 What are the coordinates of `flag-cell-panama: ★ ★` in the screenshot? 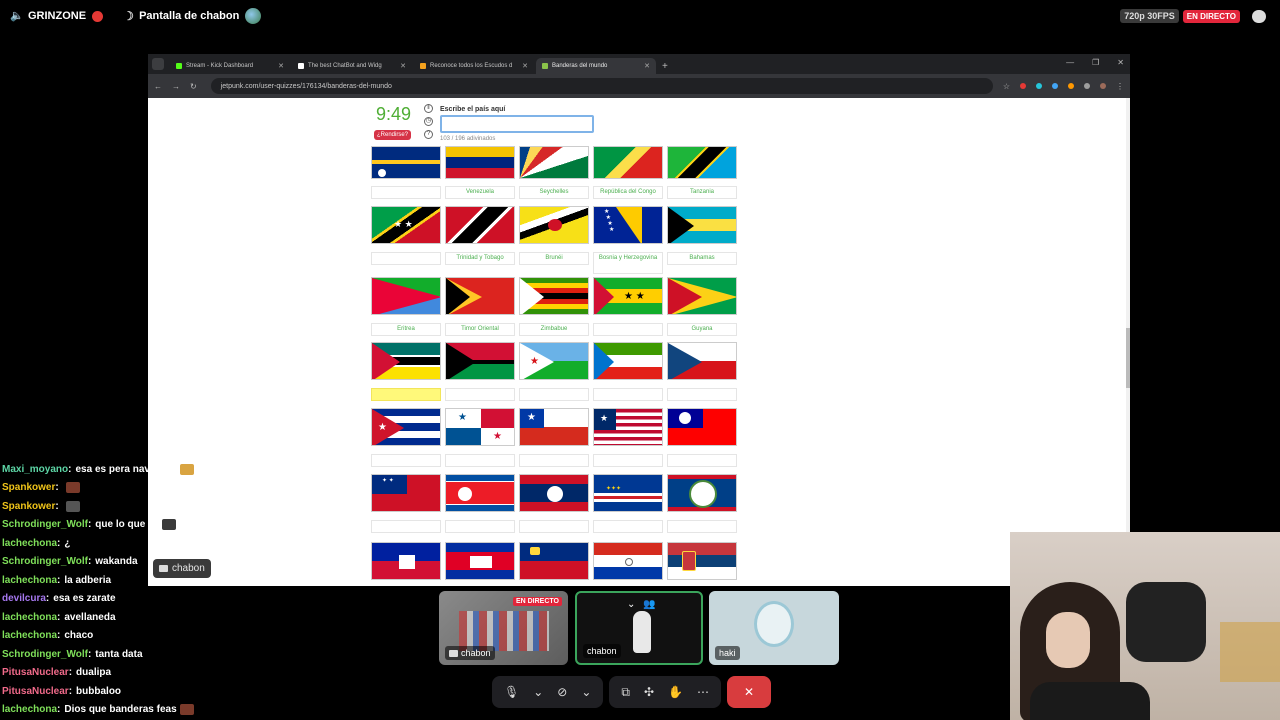 It's located at (480, 437).